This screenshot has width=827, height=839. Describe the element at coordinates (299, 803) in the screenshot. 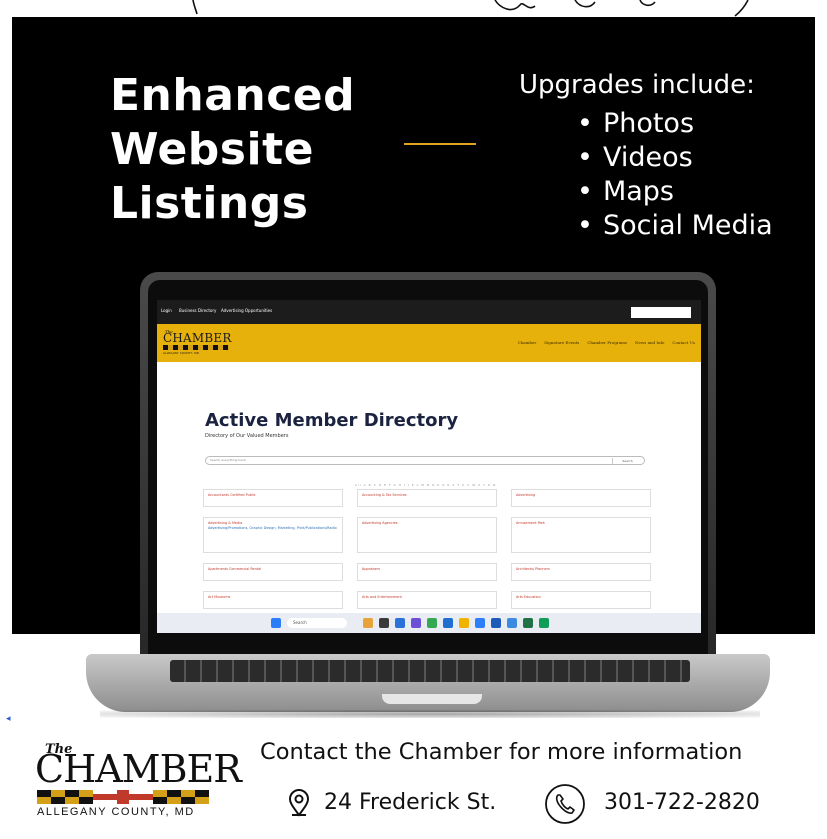

I see `location-pin-icon` at that location.